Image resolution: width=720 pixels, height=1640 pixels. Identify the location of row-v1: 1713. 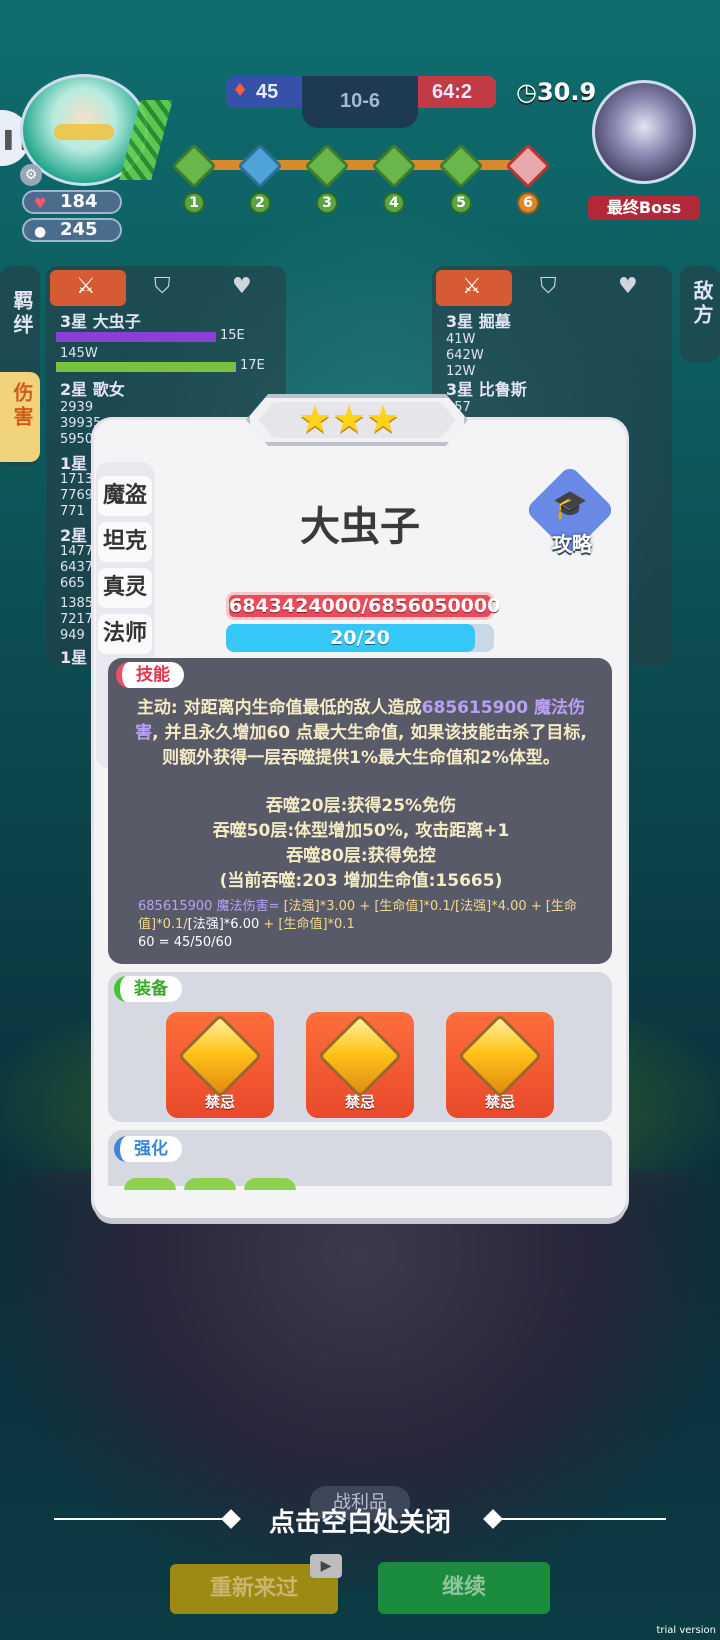
(77, 479).